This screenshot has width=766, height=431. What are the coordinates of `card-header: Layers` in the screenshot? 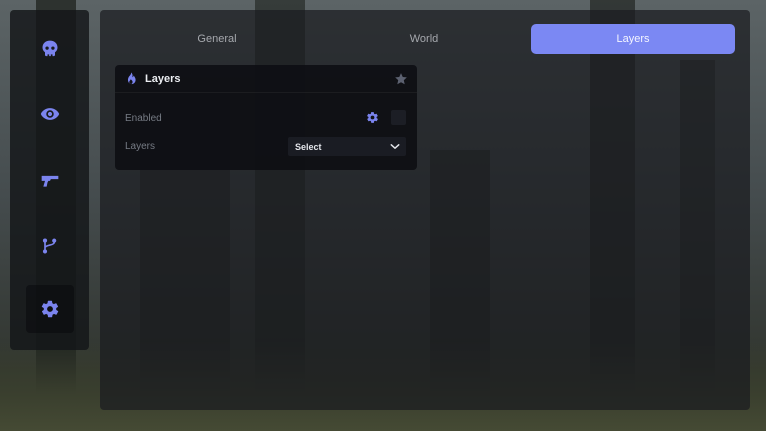 It's located at (266, 79).